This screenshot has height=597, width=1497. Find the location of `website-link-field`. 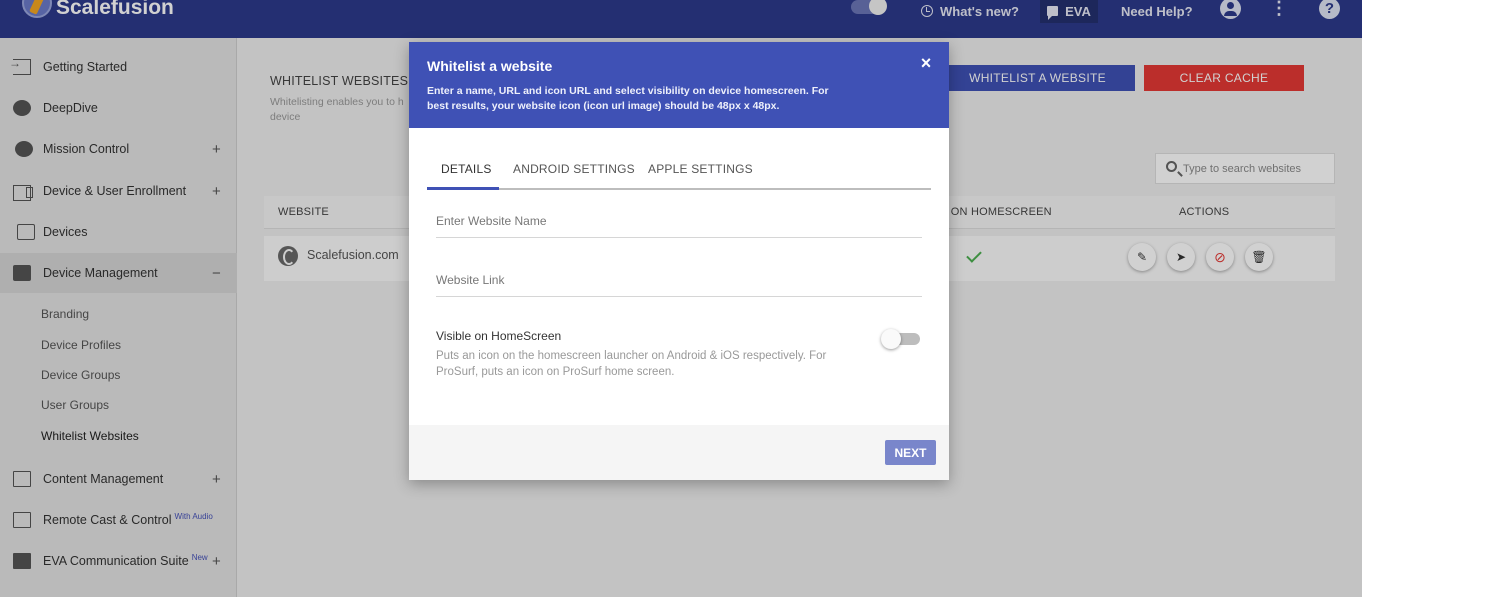

website-link-field is located at coordinates (679, 282).